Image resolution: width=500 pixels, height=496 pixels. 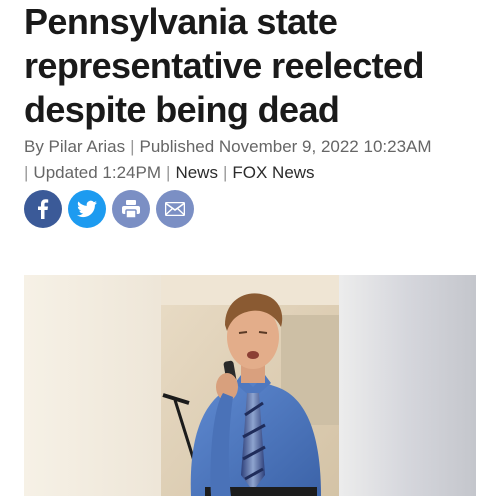 I want to click on share-print-button, so click(x=131, y=209).